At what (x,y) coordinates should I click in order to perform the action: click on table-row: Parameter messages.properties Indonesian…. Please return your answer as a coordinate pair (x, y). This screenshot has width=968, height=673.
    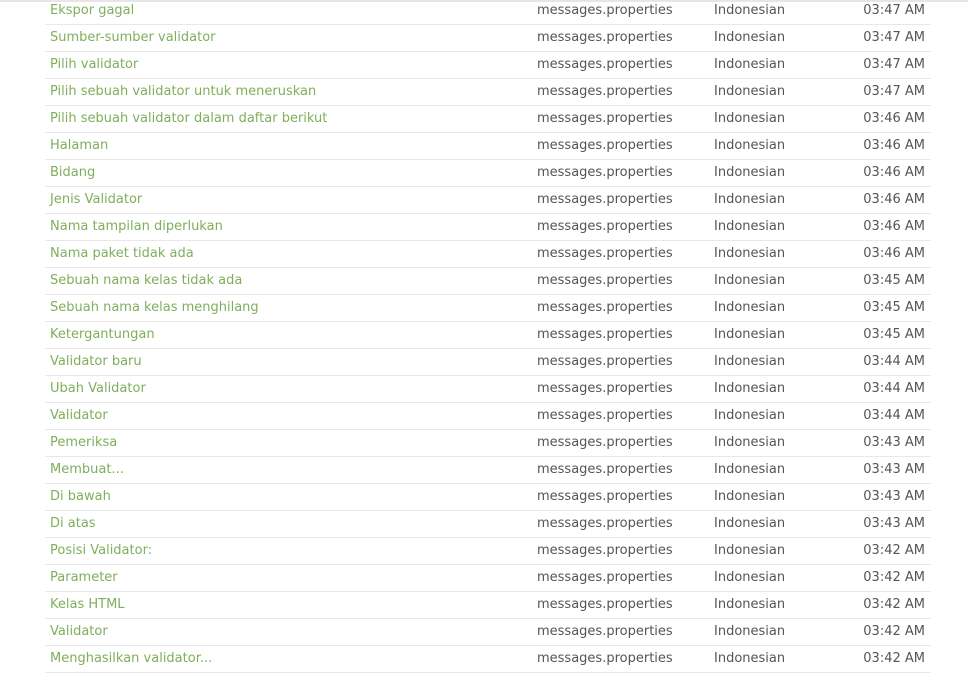
    Looking at the image, I should click on (488, 578).